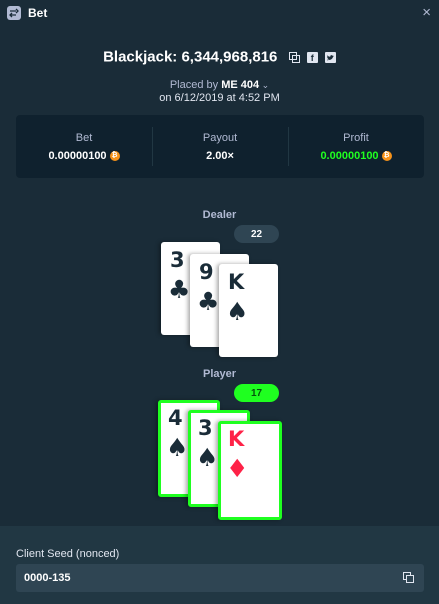 The width and height of the screenshot is (439, 604). I want to click on client-seed-label: Client Seed (nonced), so click(68, 554).